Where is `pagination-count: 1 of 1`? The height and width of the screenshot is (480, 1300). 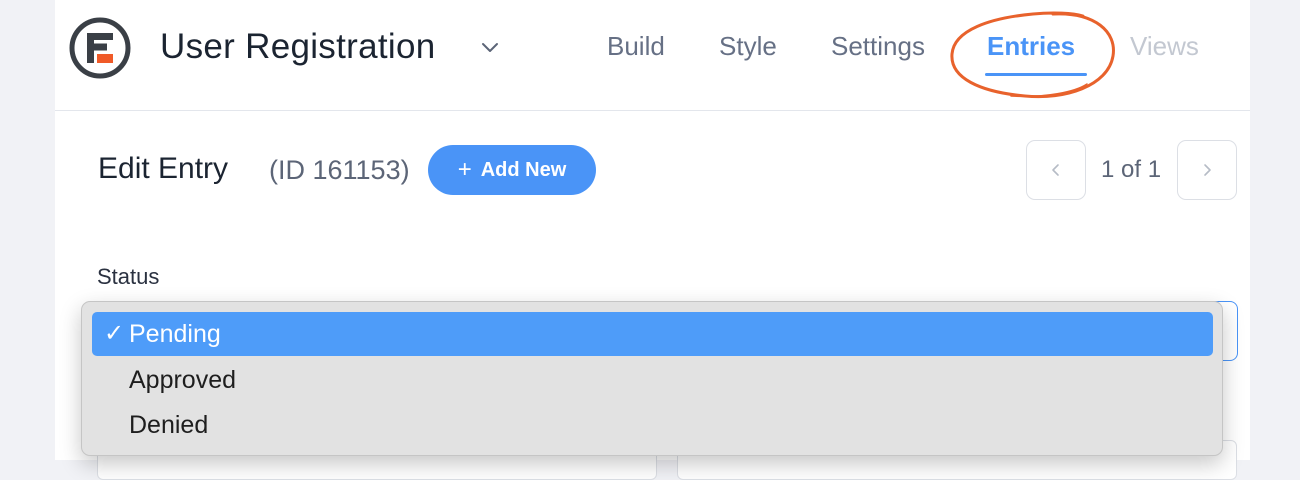
pagination-count: 1 of 1 is located at coordinates (1131, 169).